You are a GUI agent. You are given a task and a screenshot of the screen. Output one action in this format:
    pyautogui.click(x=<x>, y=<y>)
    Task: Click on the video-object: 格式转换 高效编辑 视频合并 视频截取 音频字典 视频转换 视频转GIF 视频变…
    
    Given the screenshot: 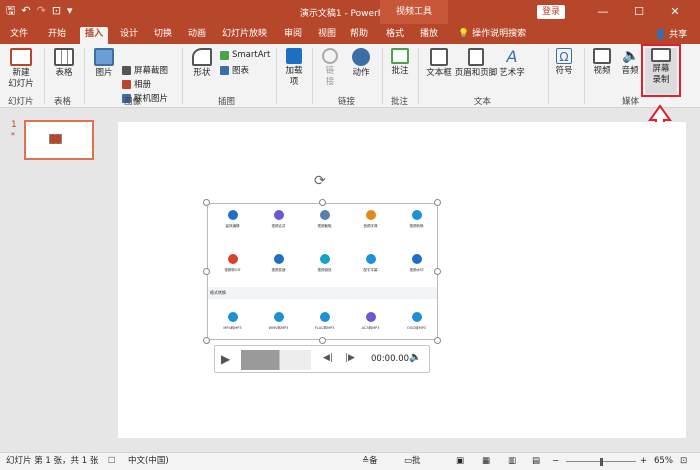 What is the action you would take?
    pyautogui.click(x=322, y=271)
    